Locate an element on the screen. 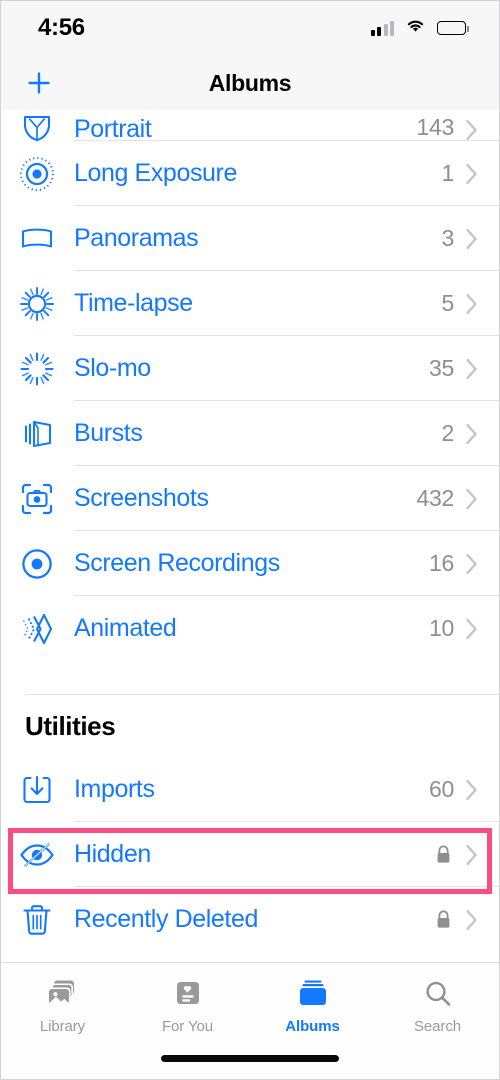  list-item-label: Panoramas is located at coordinates (136, 238).